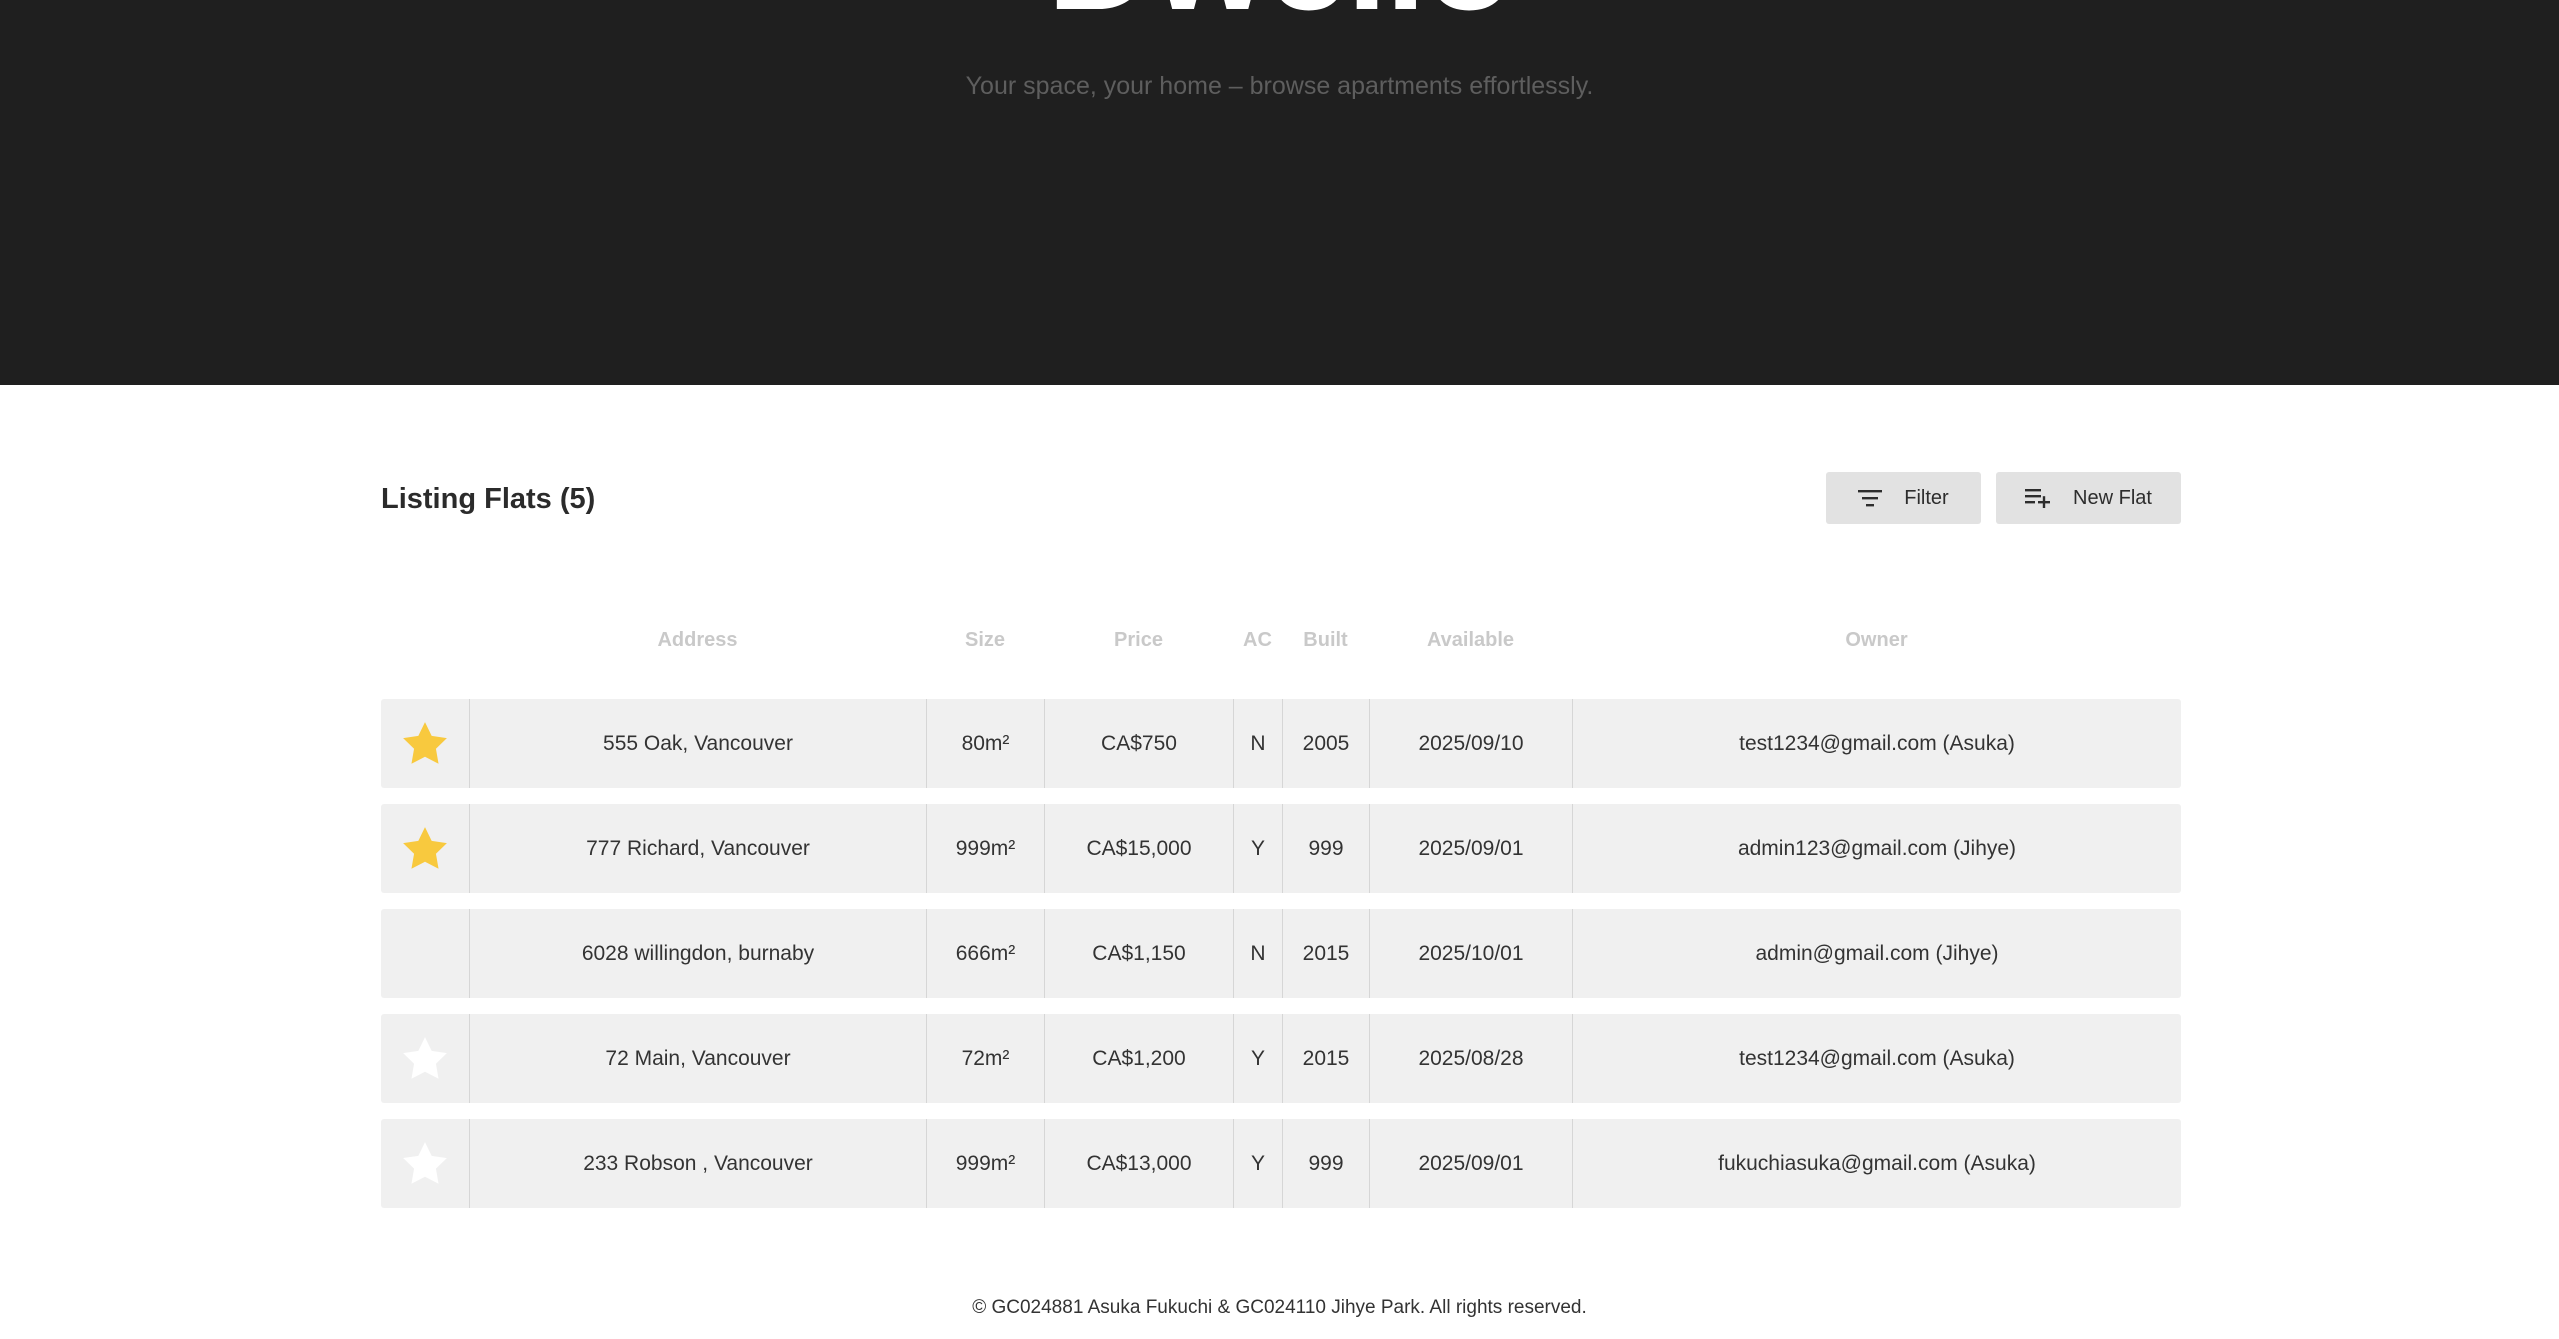 The image size is (2559, 1339). What do you see at coordinates (1138, 953) in the screenshot?
I see `cell-price: CA$1,150` at bounding box center [1138, 953].